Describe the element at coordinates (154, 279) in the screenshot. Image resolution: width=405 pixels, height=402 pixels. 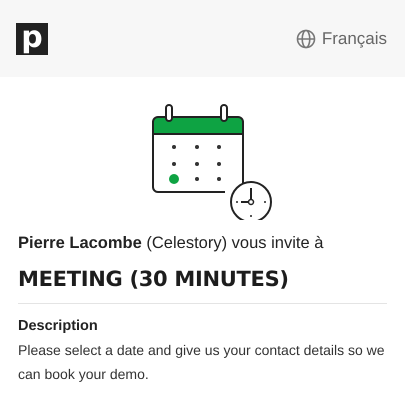
I see `meeting-title: MEETING (30 MINUTES)` at that location.